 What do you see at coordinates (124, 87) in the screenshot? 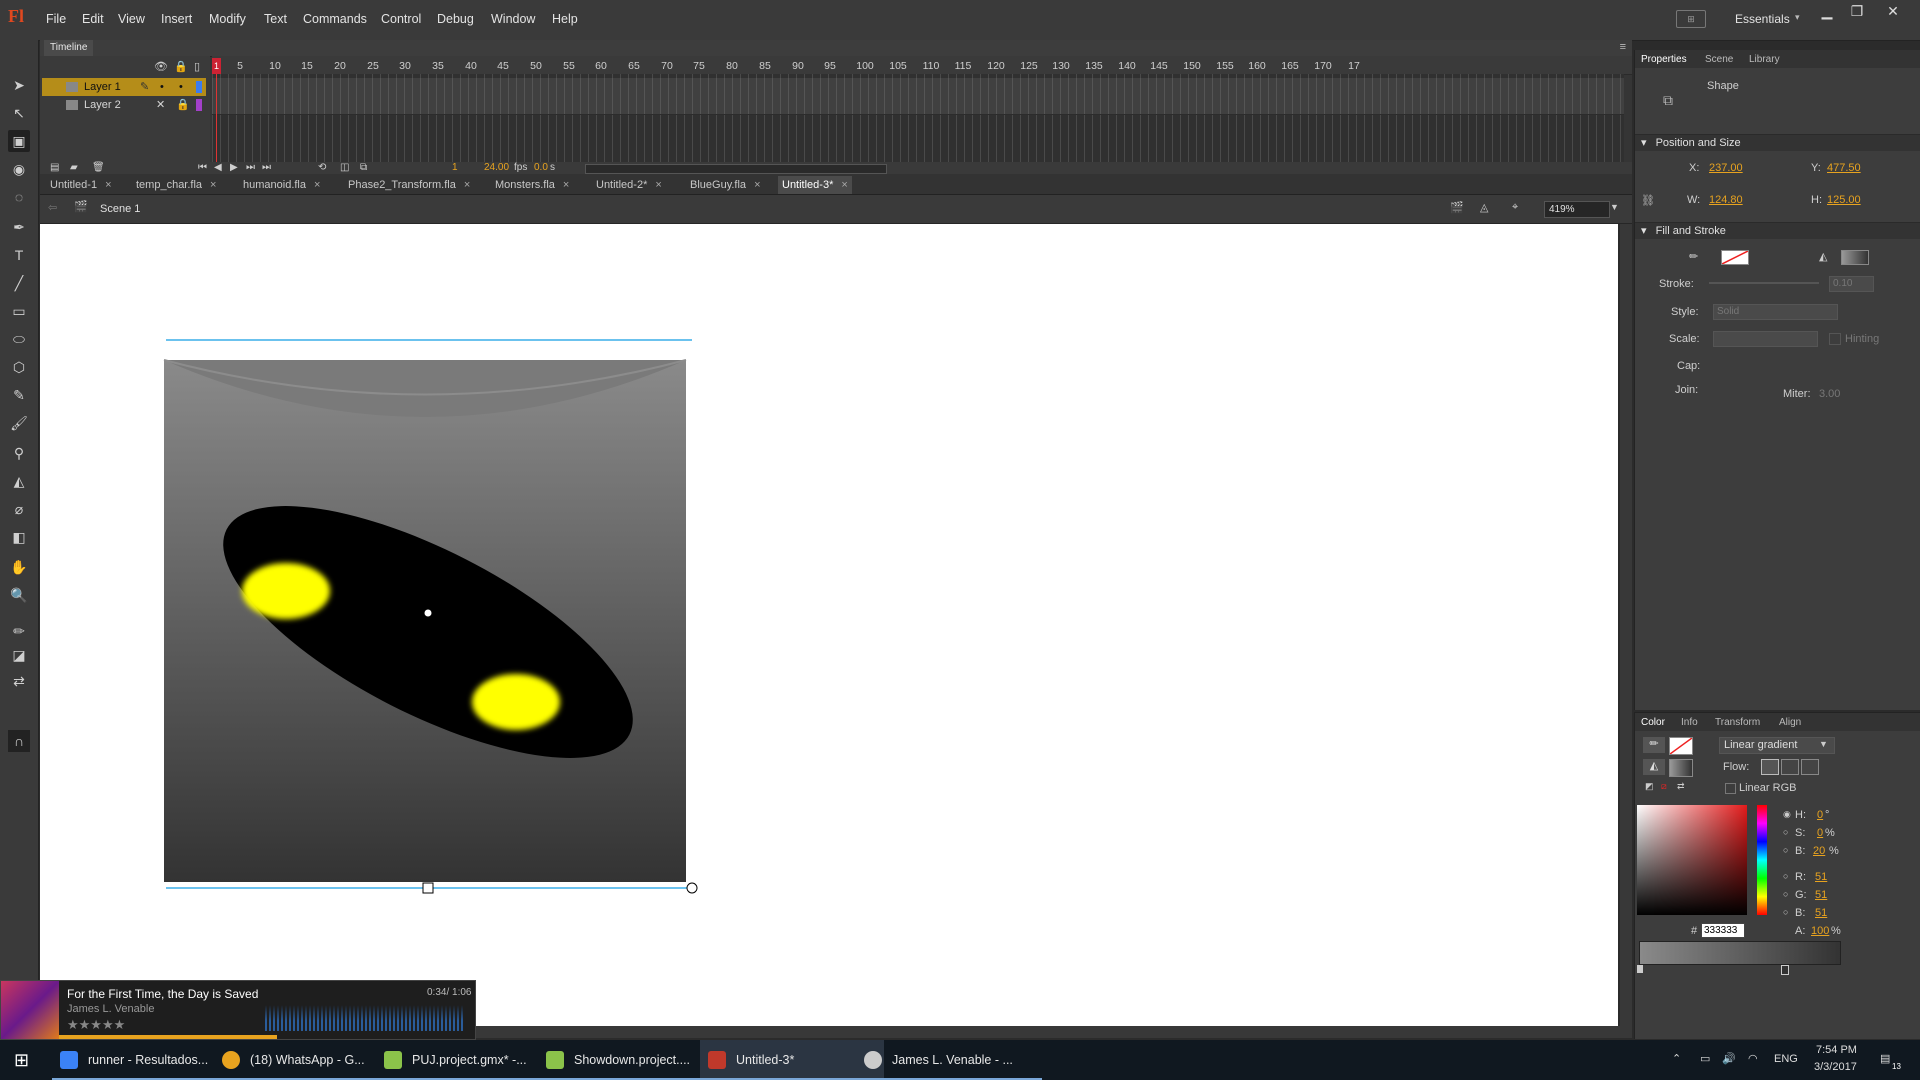
I see `layer-row-1: Layer 1 ✎ • •` at bounding box center [124, 87].